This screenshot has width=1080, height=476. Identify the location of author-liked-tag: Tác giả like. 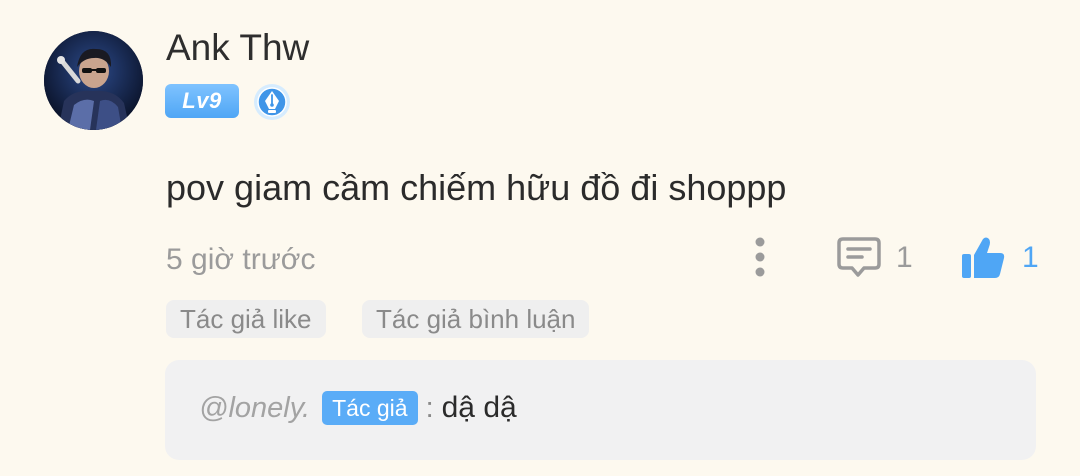
(246, 319).